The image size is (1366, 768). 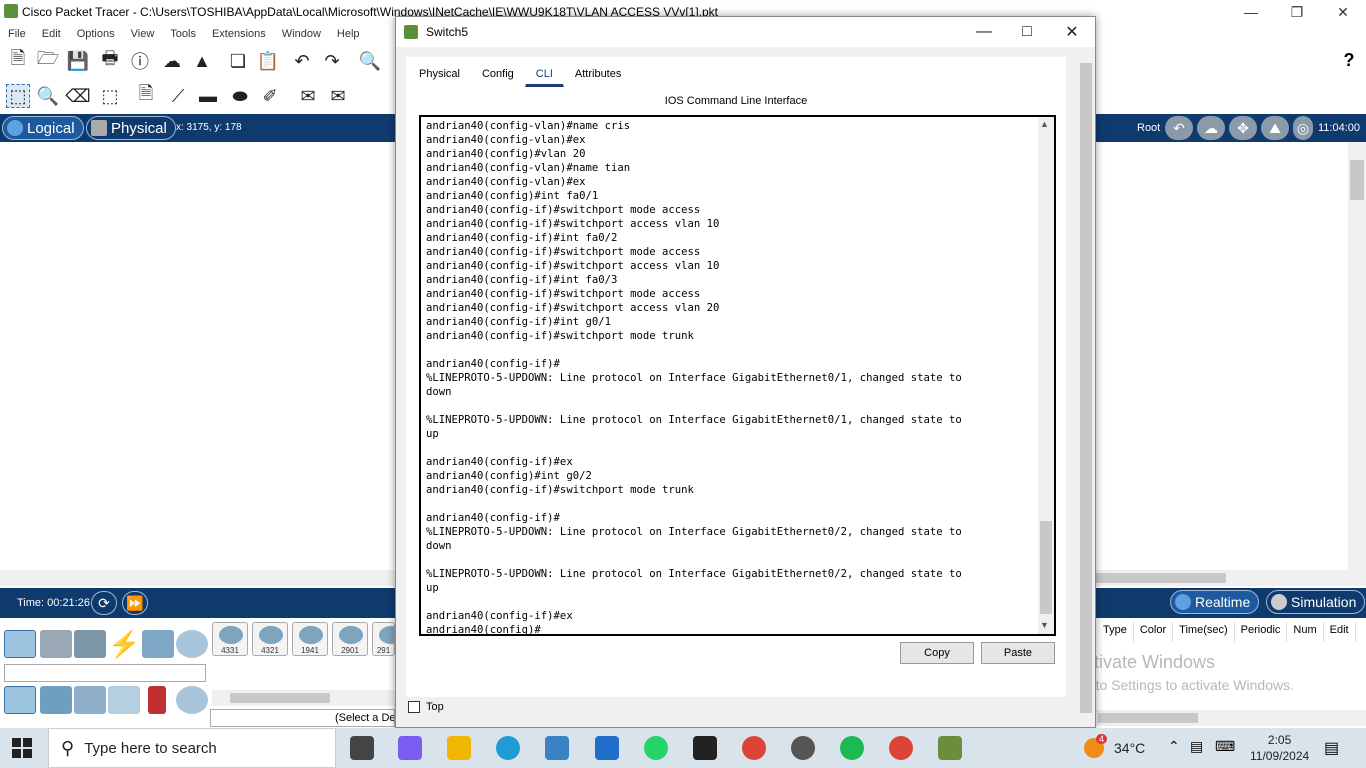 What do you see at coordinates (1231, 718) in the screenshot?
I see `pdu-scrollbar` at bounding box center [1231, 718].